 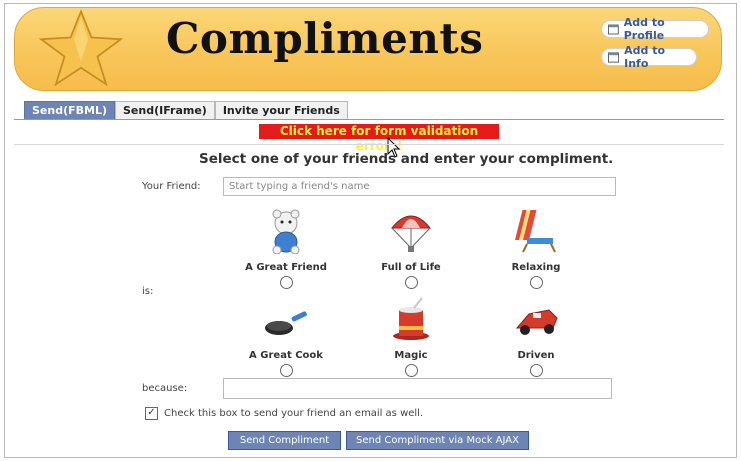 What do you see at coordinates (171, 186) in the screenshot?
I see `friend-label: Your Friend:` at bounding box center [171, 186].